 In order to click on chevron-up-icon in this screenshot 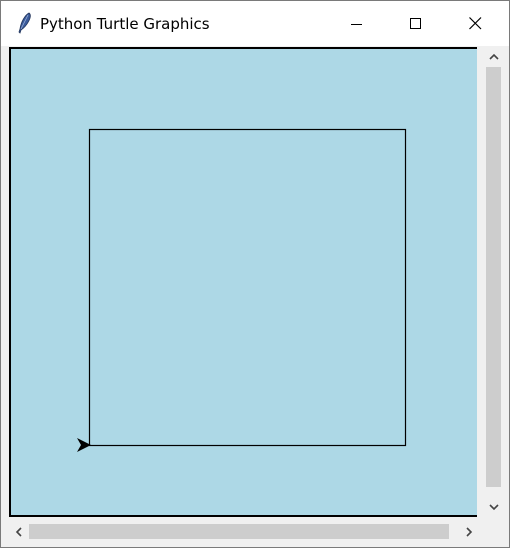, I will do `click(494, 56)`.